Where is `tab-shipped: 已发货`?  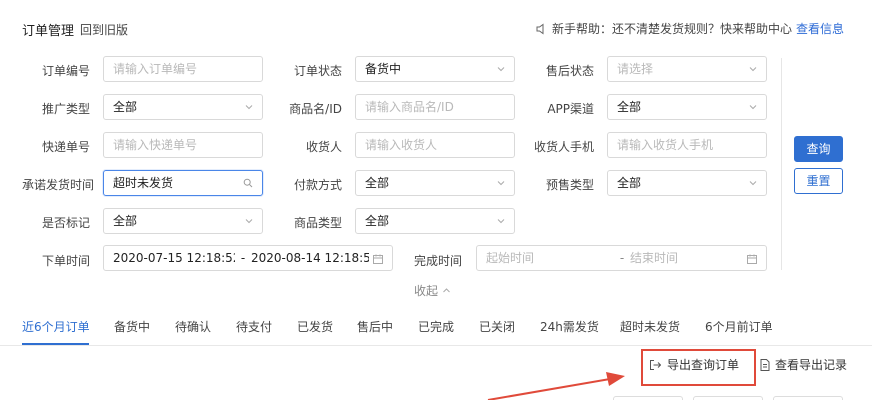
tab-shipped: 已发货 is located at coordinates (315, 326).